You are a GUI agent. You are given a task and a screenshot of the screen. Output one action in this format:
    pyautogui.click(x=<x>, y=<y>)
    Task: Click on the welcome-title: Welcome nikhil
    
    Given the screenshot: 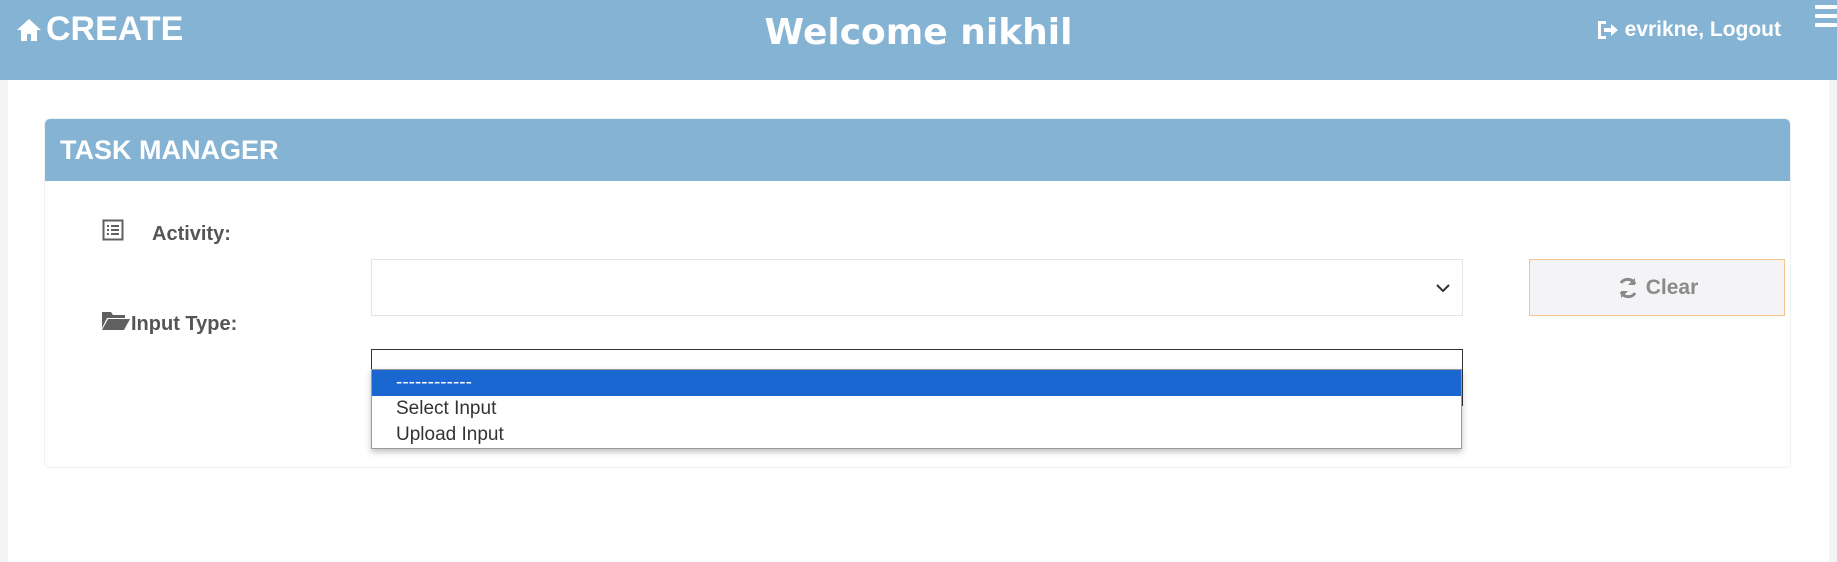 What is the action you would take?
    pyautogui.click(x=918, y=32)
    